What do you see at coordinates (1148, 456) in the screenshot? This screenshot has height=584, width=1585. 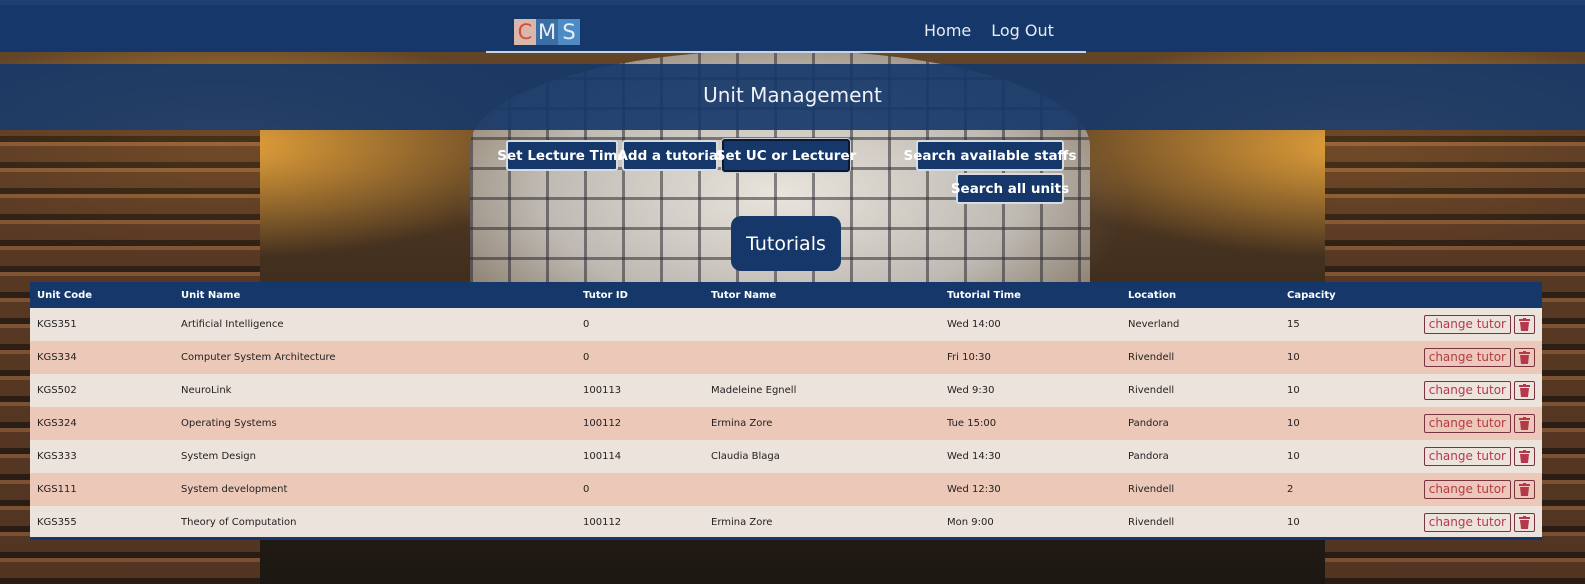 I see `cell-location: Pandora` at bounding box center [1148, 456].